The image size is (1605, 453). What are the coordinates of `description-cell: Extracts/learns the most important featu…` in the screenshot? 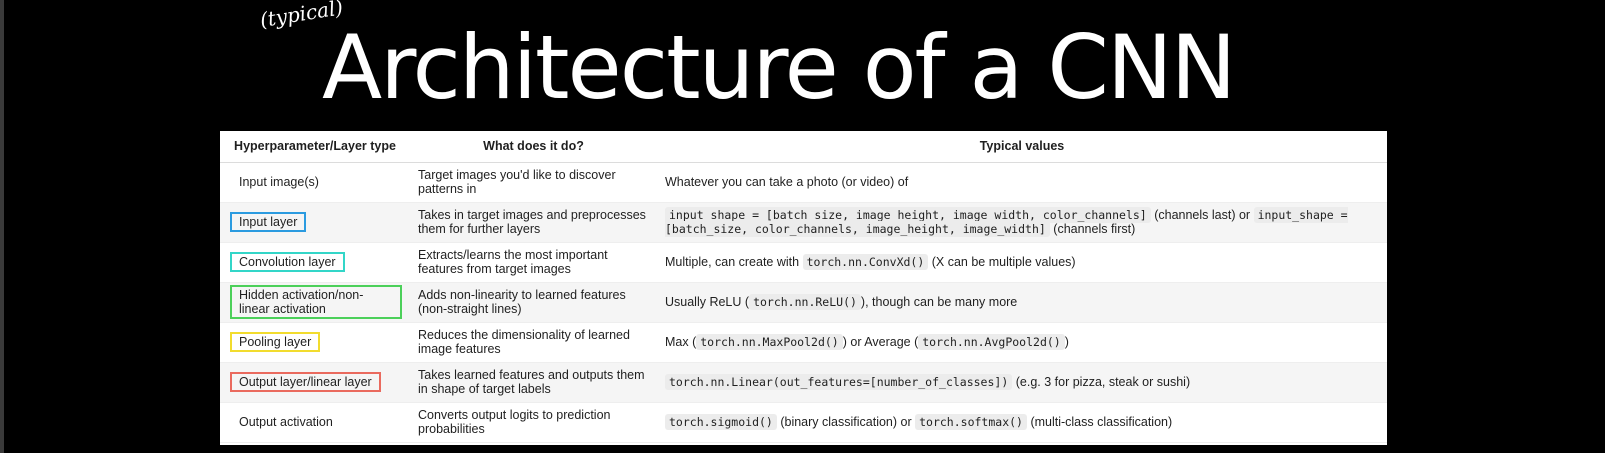 It's located at (533, 262).